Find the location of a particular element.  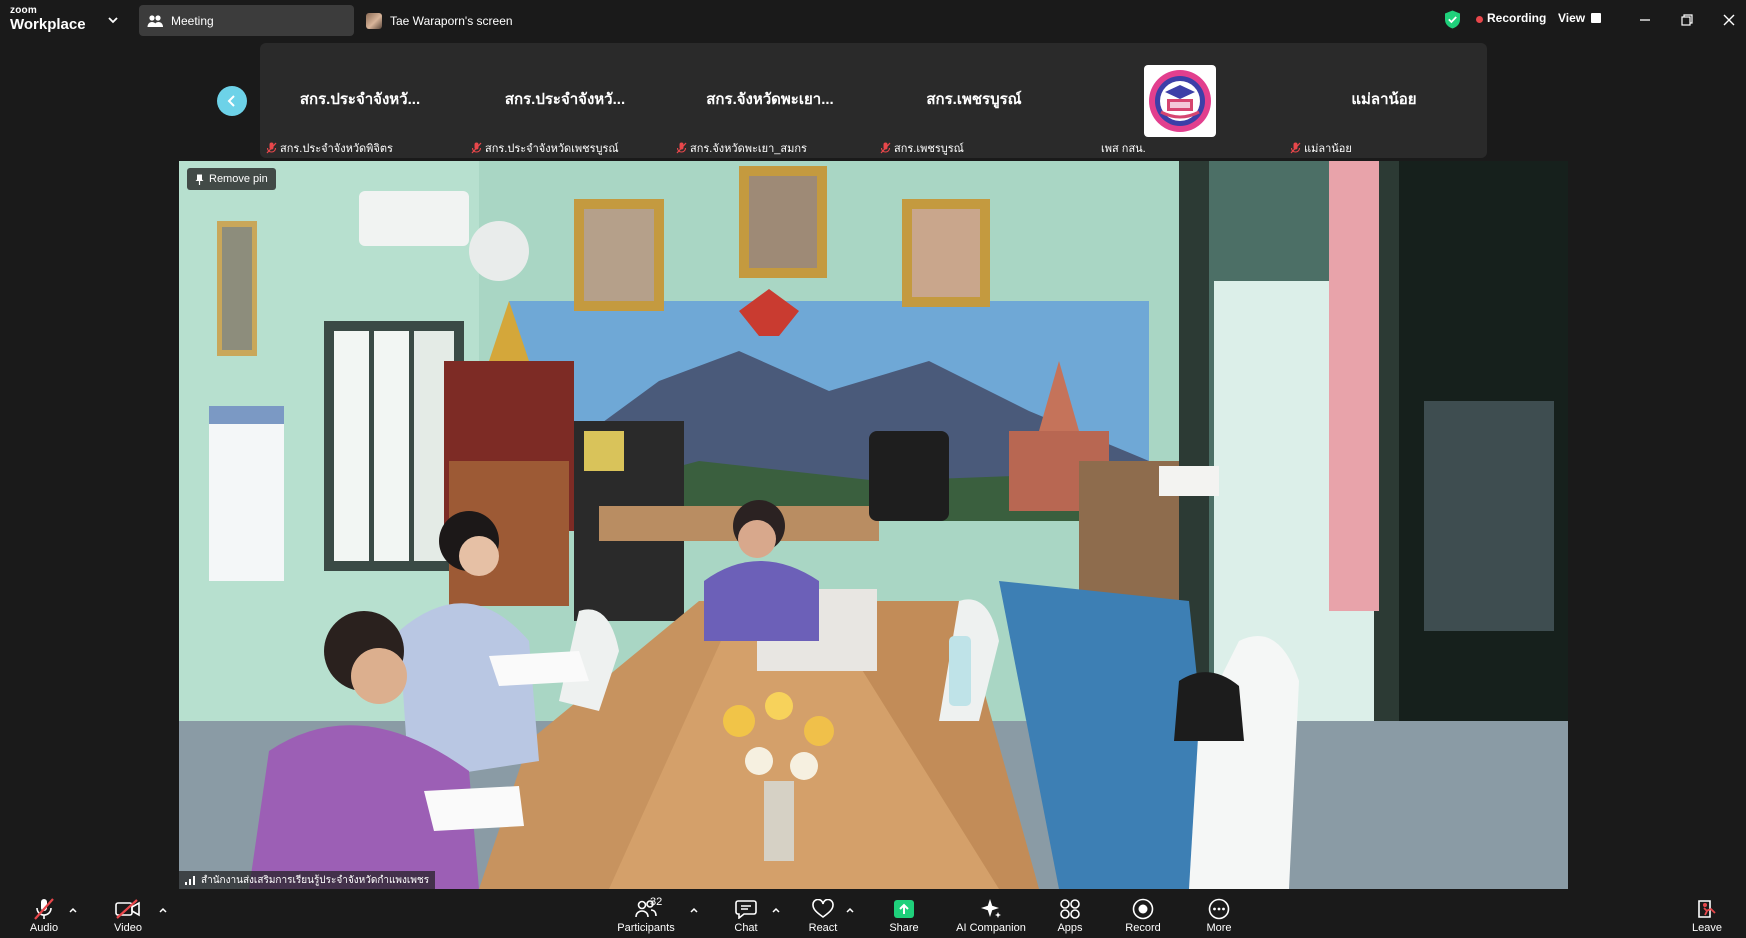

participant-caption: สกร.เพชรบูรณ์ is located at coordinates (922, 148).